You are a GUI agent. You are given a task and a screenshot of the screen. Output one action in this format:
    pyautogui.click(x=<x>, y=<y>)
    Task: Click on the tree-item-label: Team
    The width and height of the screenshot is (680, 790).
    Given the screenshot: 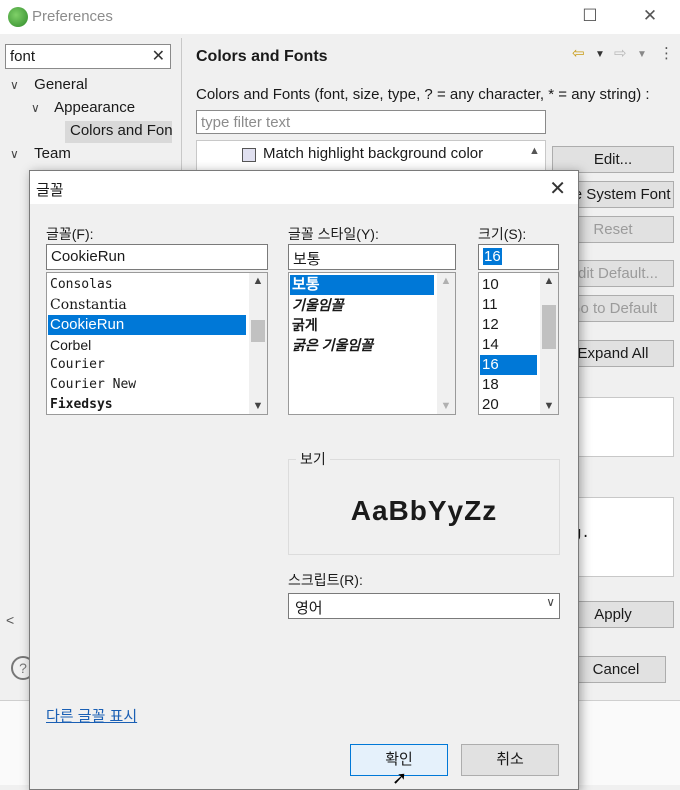 What is the action you would take?
    pyautogui.click(x=52, y=153)
    